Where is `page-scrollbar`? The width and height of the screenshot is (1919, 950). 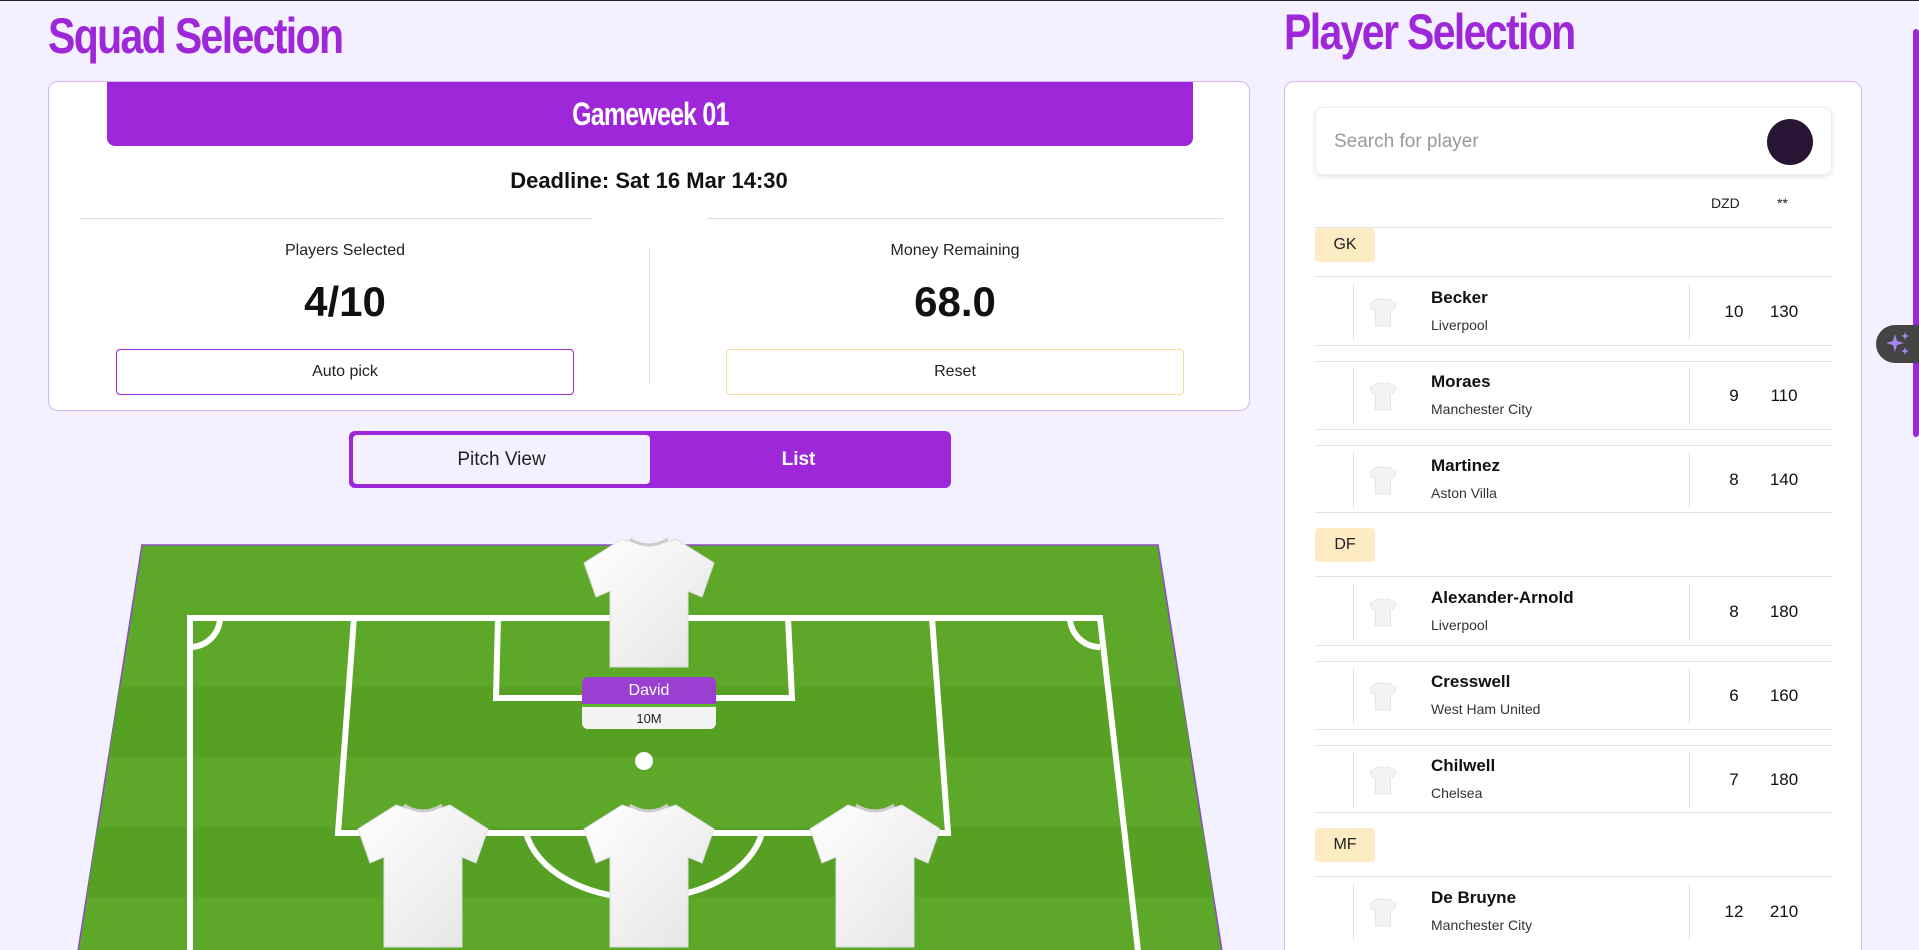
page-scrollbar is located at coordinates (1916, 233).